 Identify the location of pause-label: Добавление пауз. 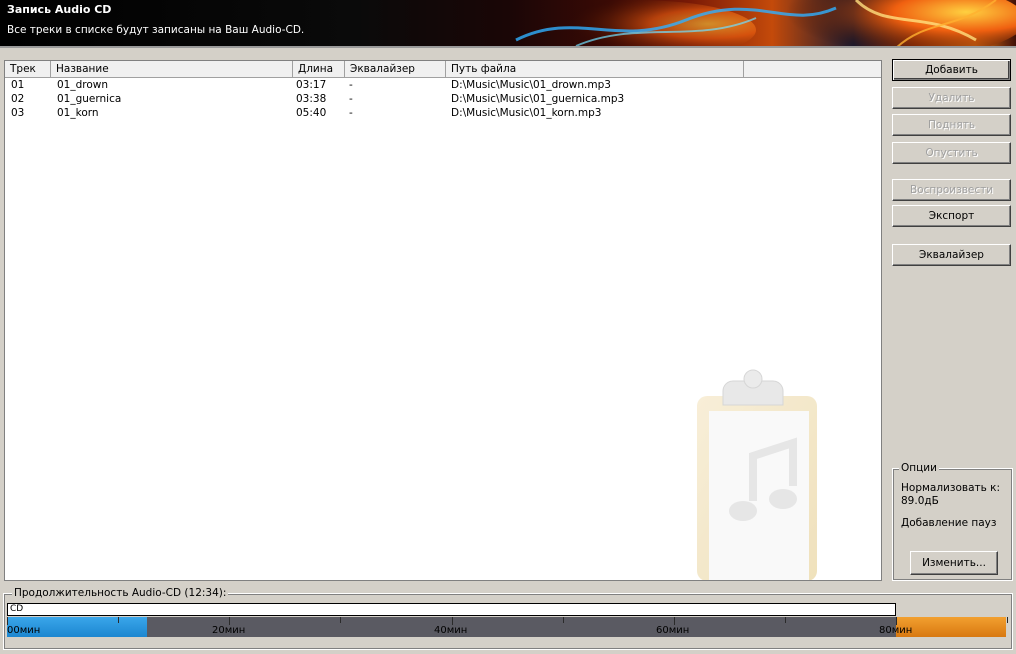
(949, 523).